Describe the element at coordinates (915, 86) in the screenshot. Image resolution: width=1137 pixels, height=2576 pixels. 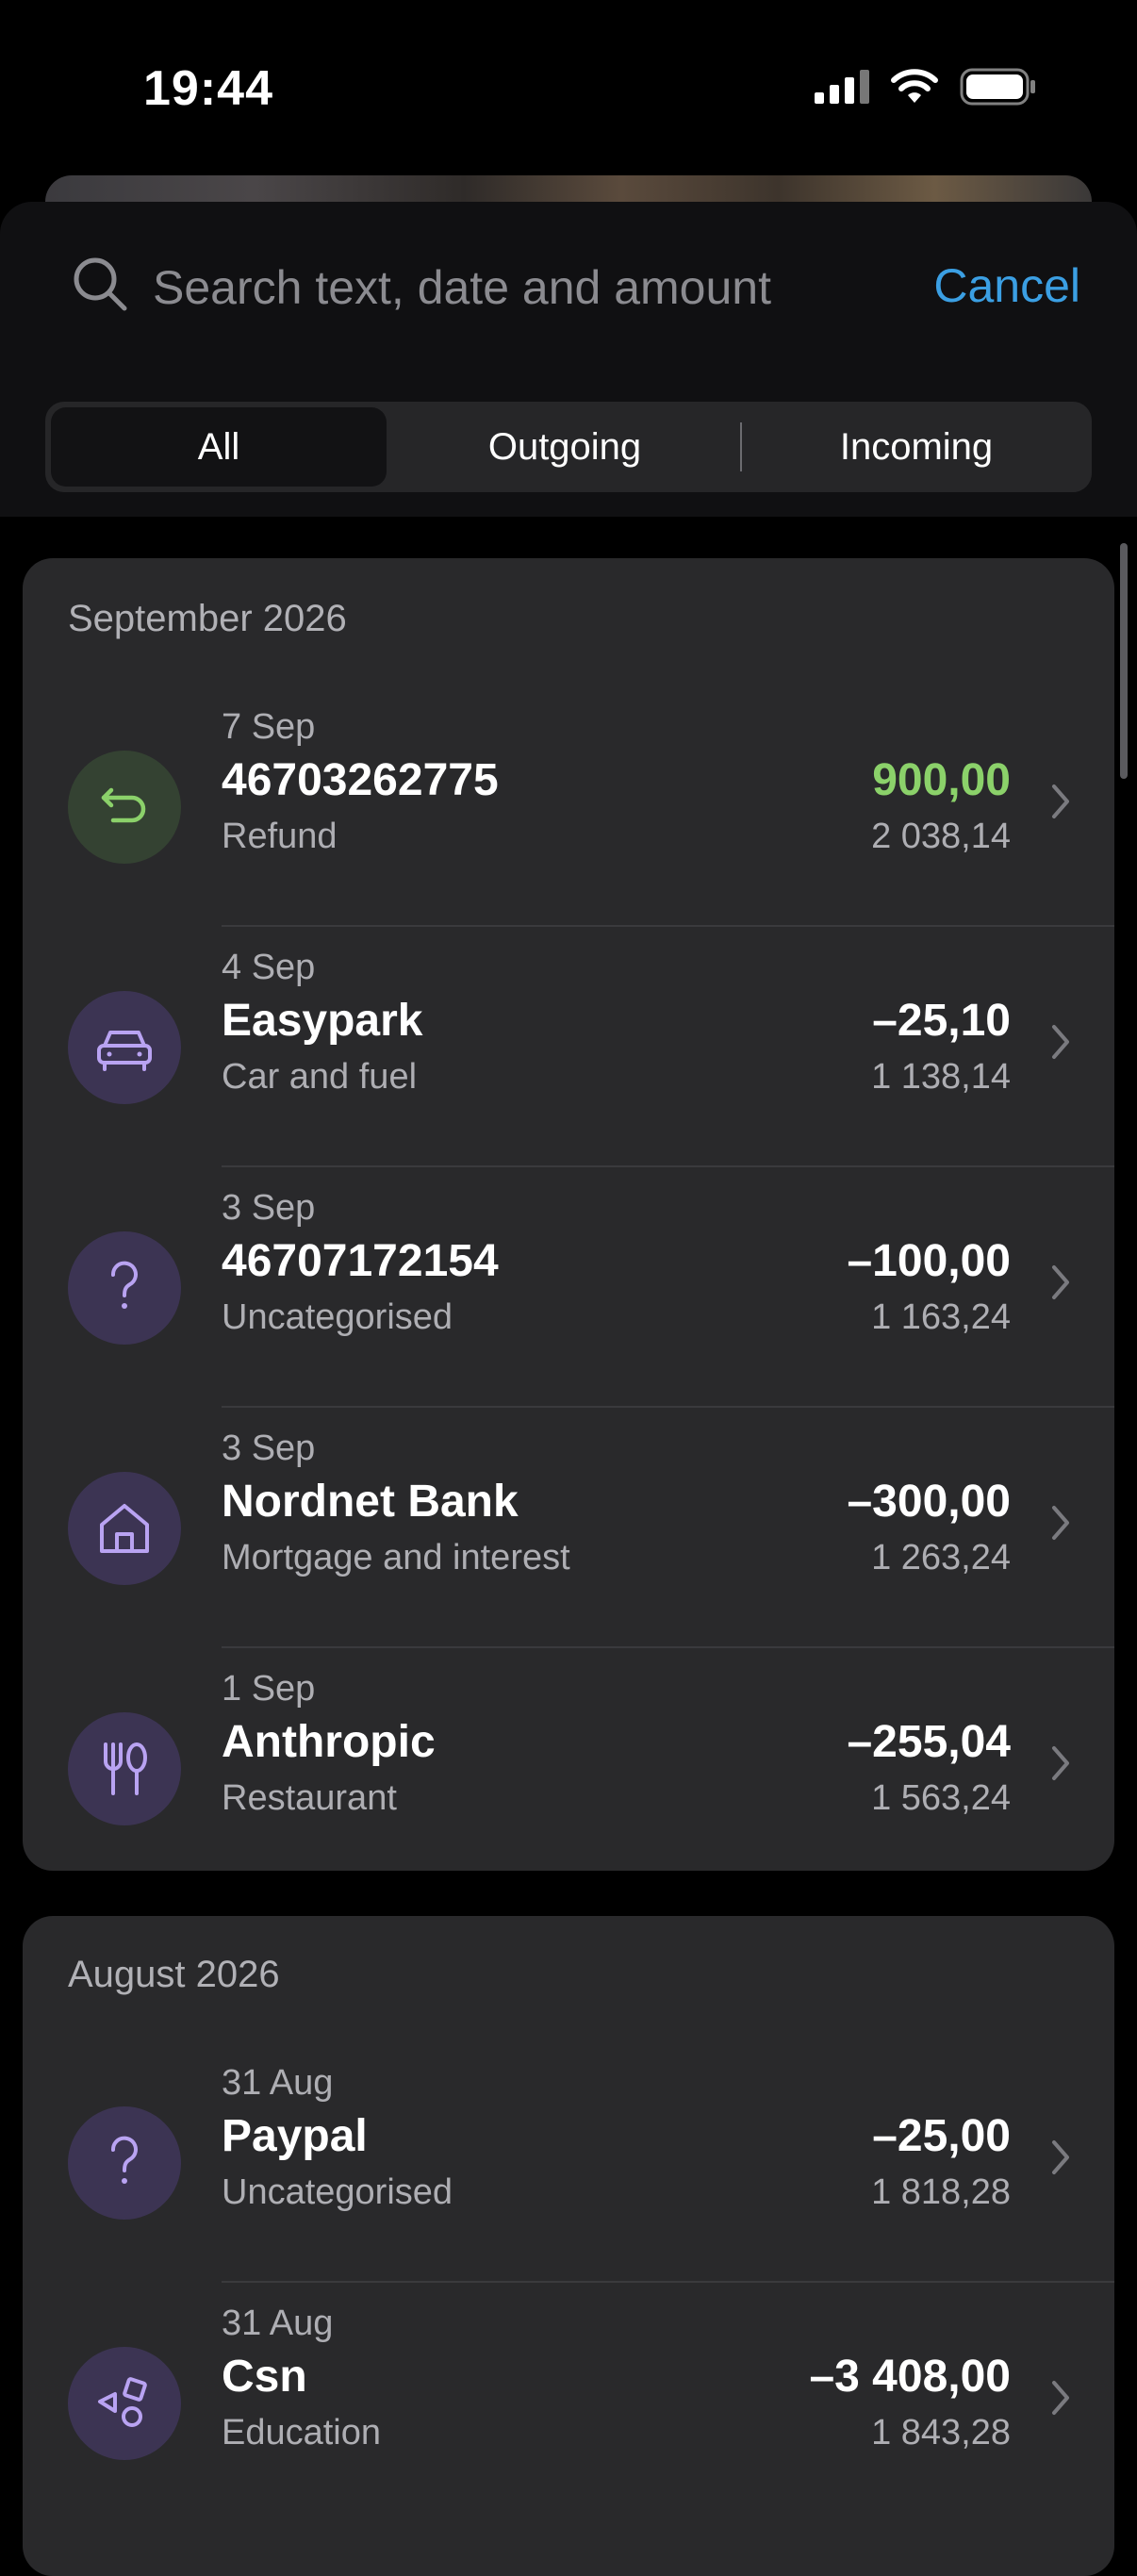
I see `wifi-icon` at that location.